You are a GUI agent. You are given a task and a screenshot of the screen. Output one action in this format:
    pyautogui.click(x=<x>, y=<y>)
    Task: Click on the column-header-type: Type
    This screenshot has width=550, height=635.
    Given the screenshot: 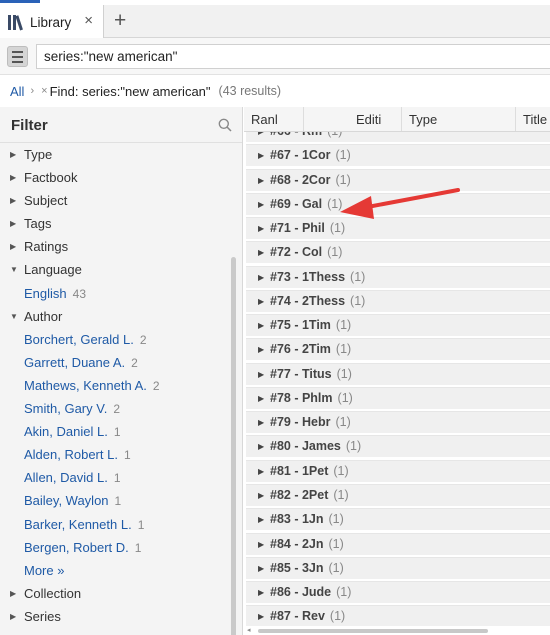 What is the action you would take?
    pyautogui.click(x=459, y=119)
    